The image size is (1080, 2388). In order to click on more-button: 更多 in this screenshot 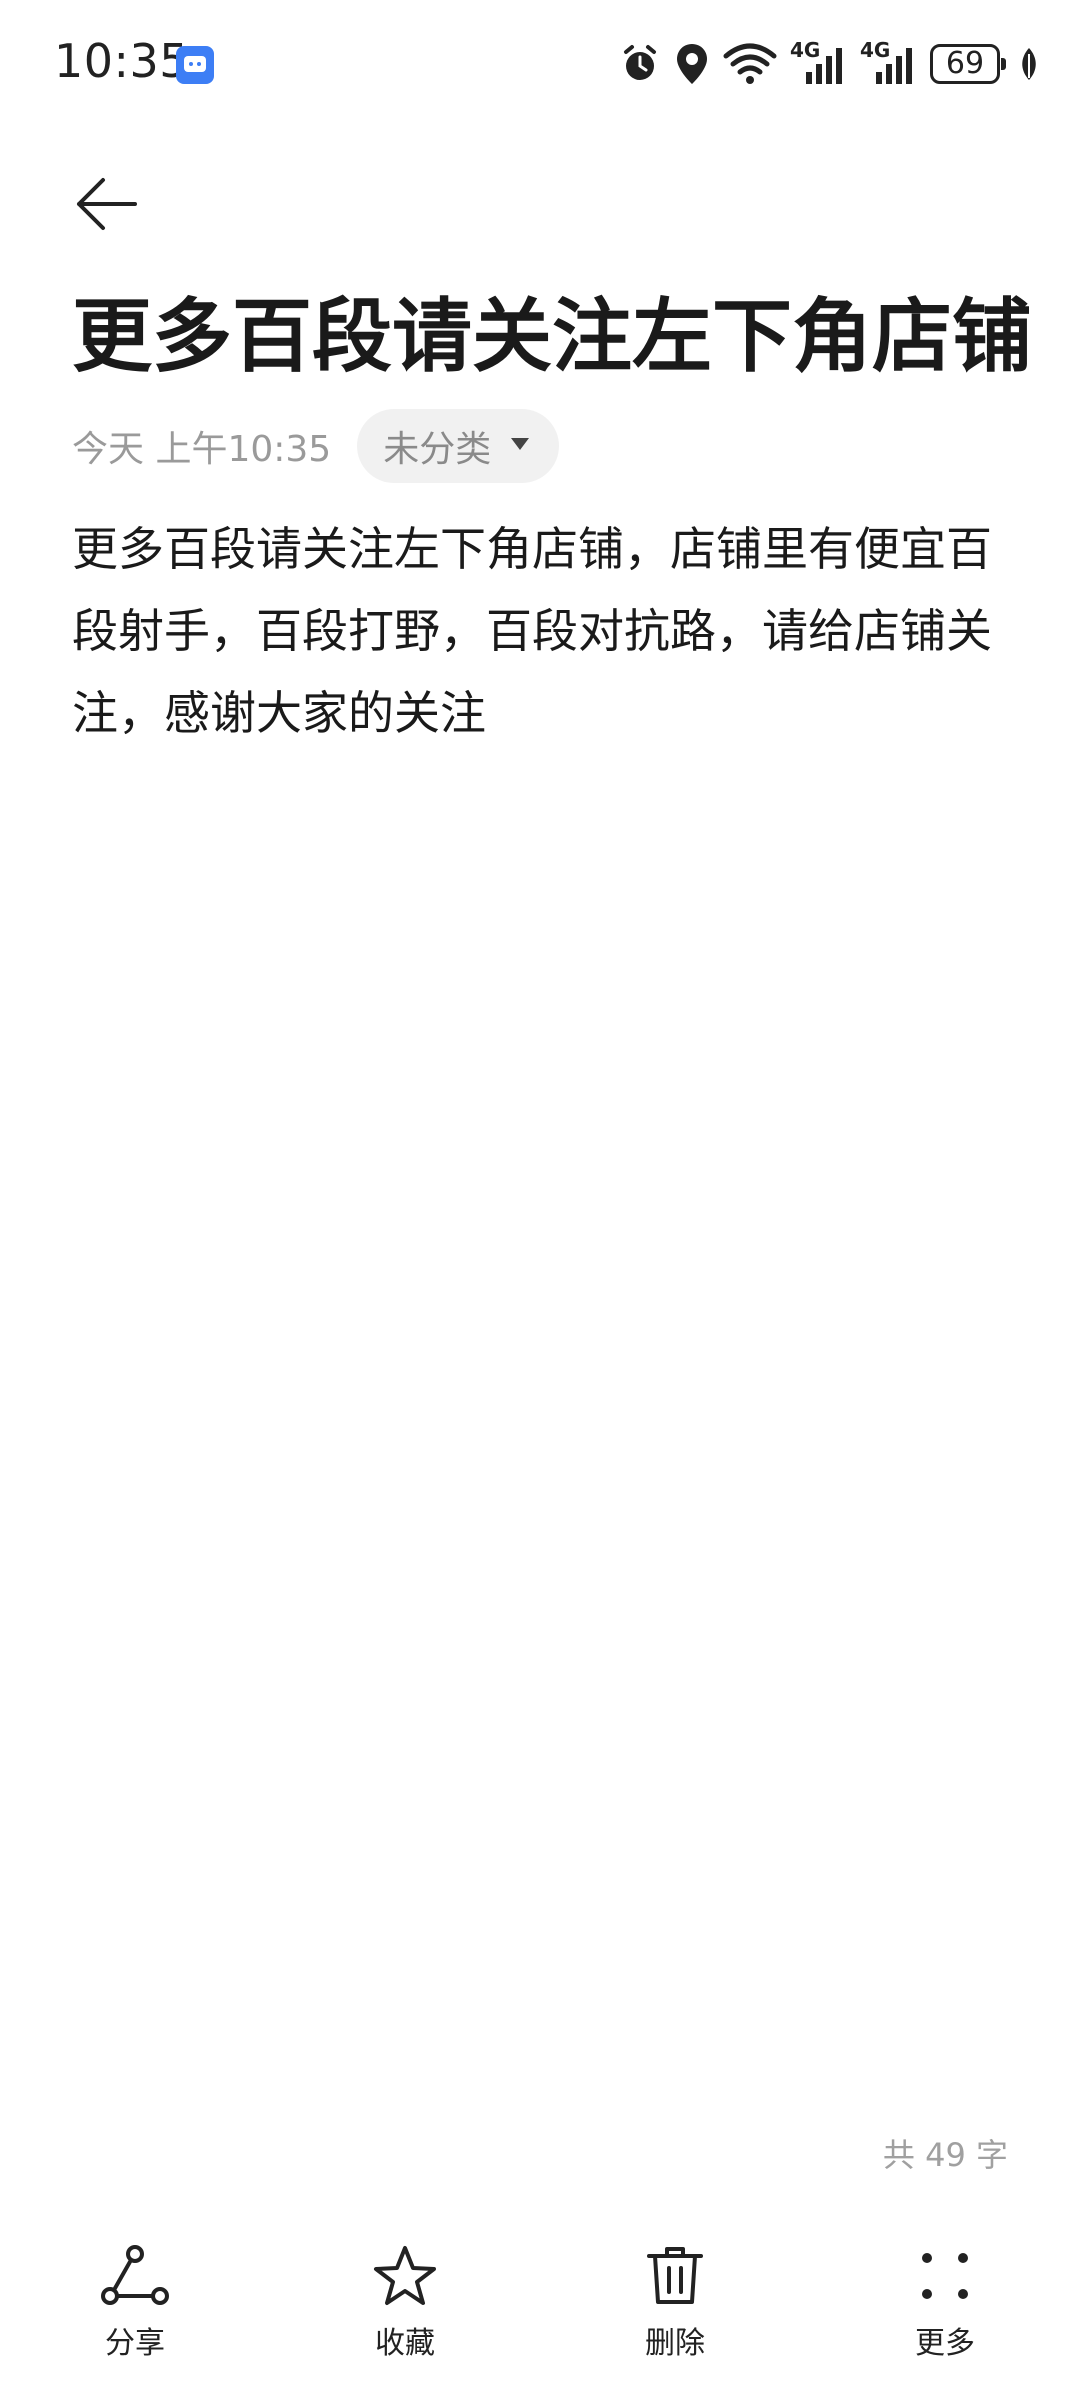, I will do `click(945, 2314)`.